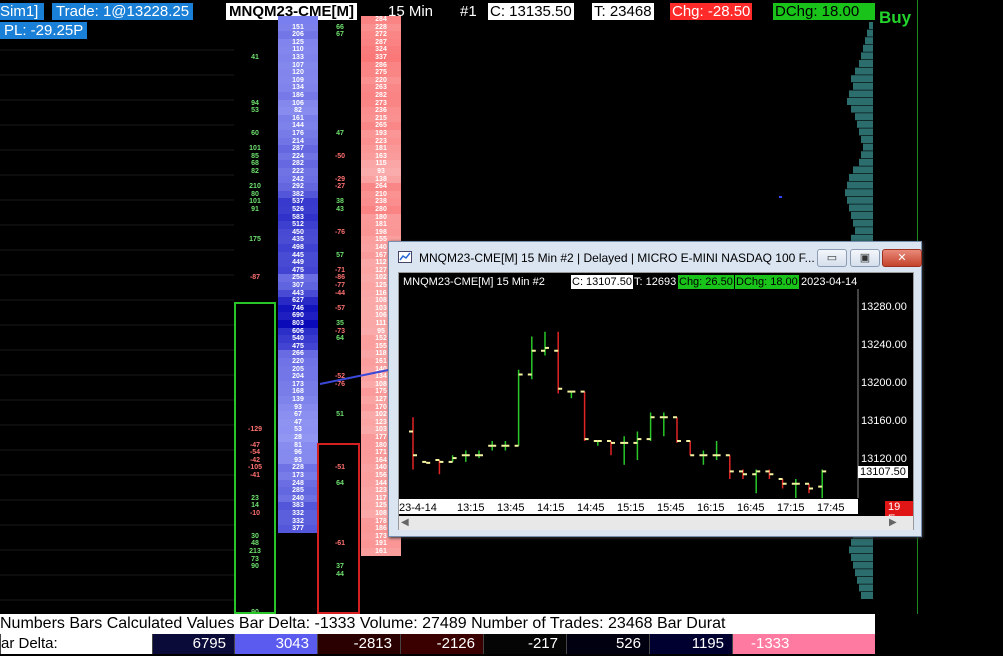  Describe the element at coordinates (631, 508) in the screenshot. I see `x-tick-label: 15:15` at that location.